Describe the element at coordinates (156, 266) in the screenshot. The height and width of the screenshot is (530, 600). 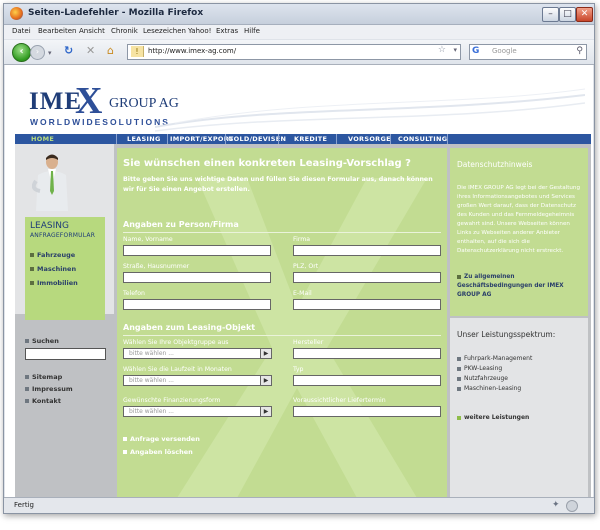
I see `street-label: Straße, Hausnummer` at that location.